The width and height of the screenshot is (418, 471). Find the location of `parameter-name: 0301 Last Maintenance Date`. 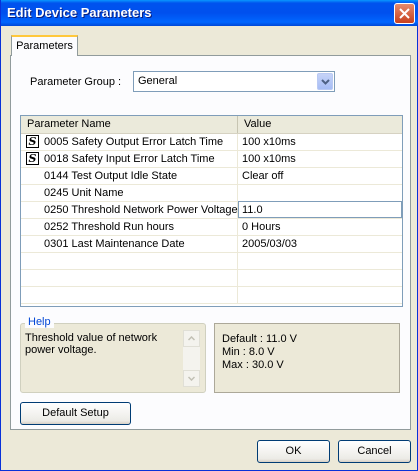

parameter-name: 0301 Last Maintenance Date is located at coordinates (114, 244).